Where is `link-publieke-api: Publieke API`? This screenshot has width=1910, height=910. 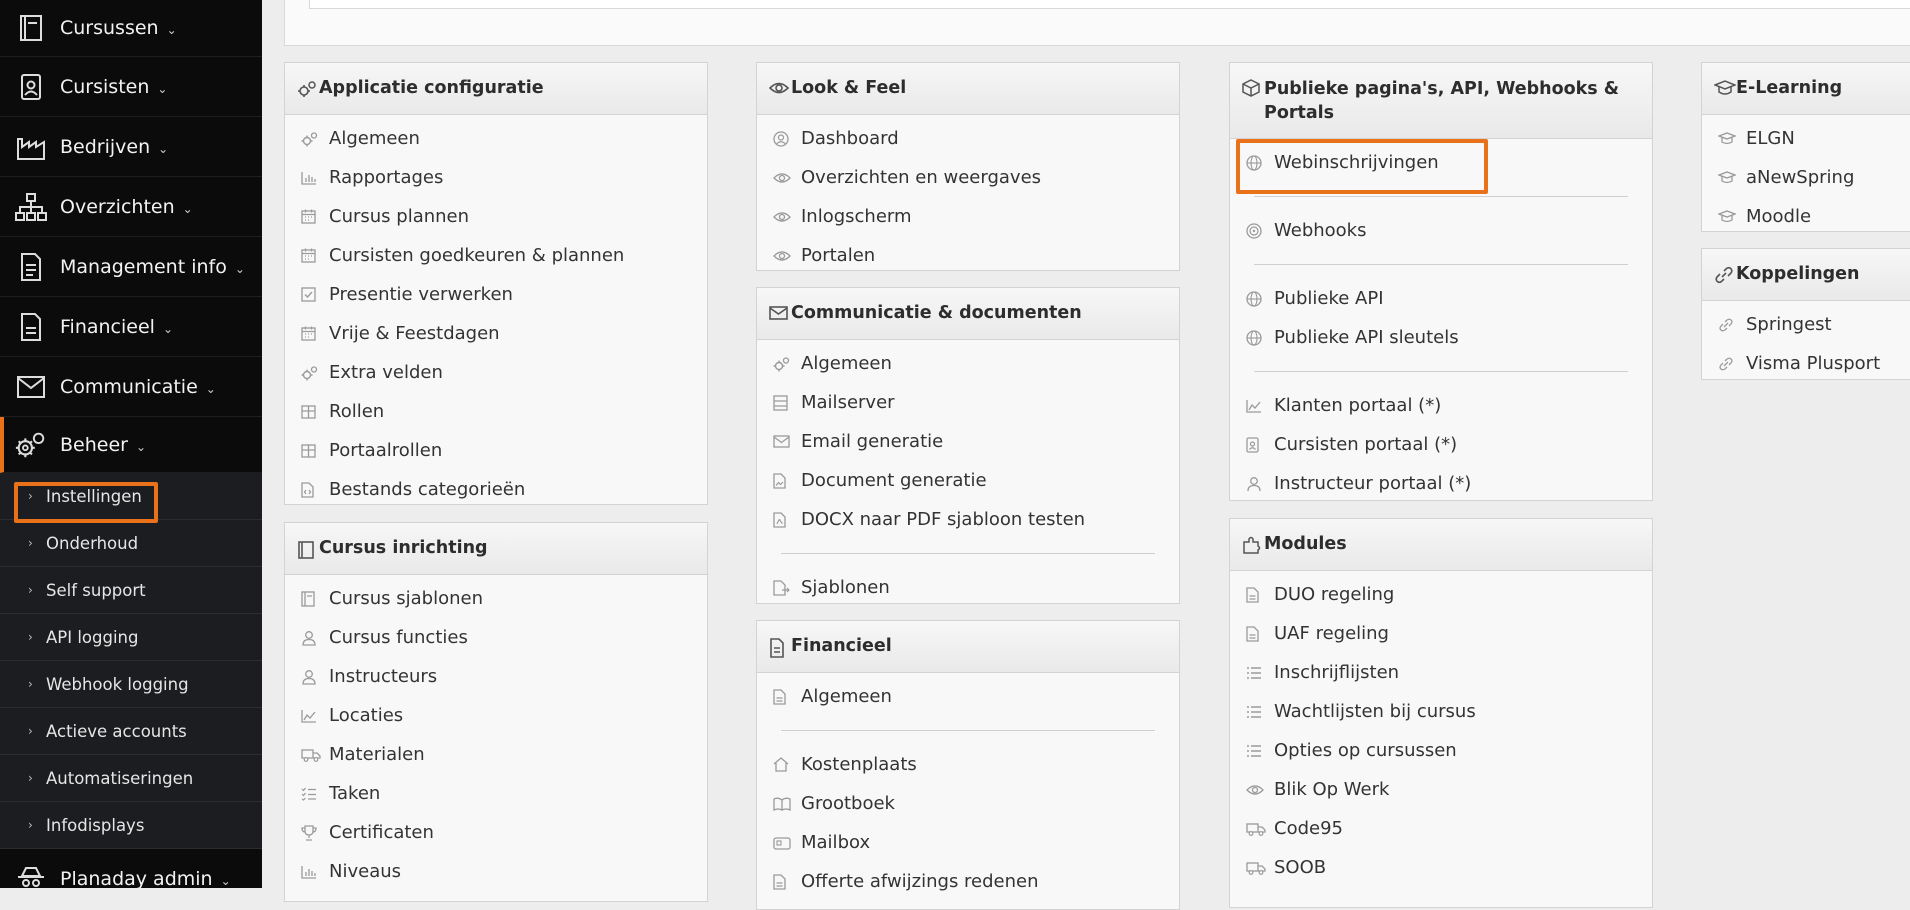
link-publieke-api: Publieke API is located at coordinates (1441, 298).